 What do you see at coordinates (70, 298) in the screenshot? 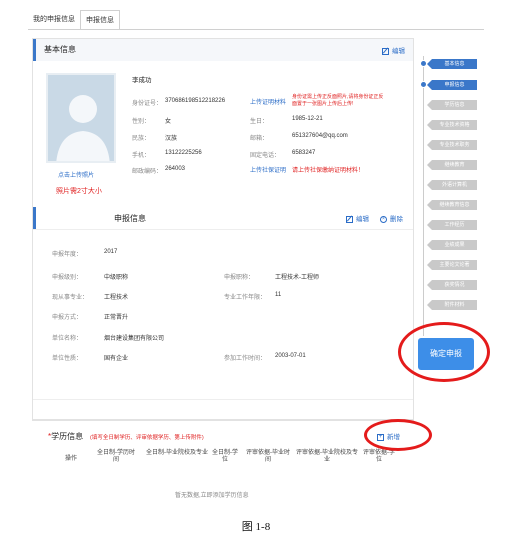
I see `major-label: 现从事专业：` at bounding box center [70, 298].